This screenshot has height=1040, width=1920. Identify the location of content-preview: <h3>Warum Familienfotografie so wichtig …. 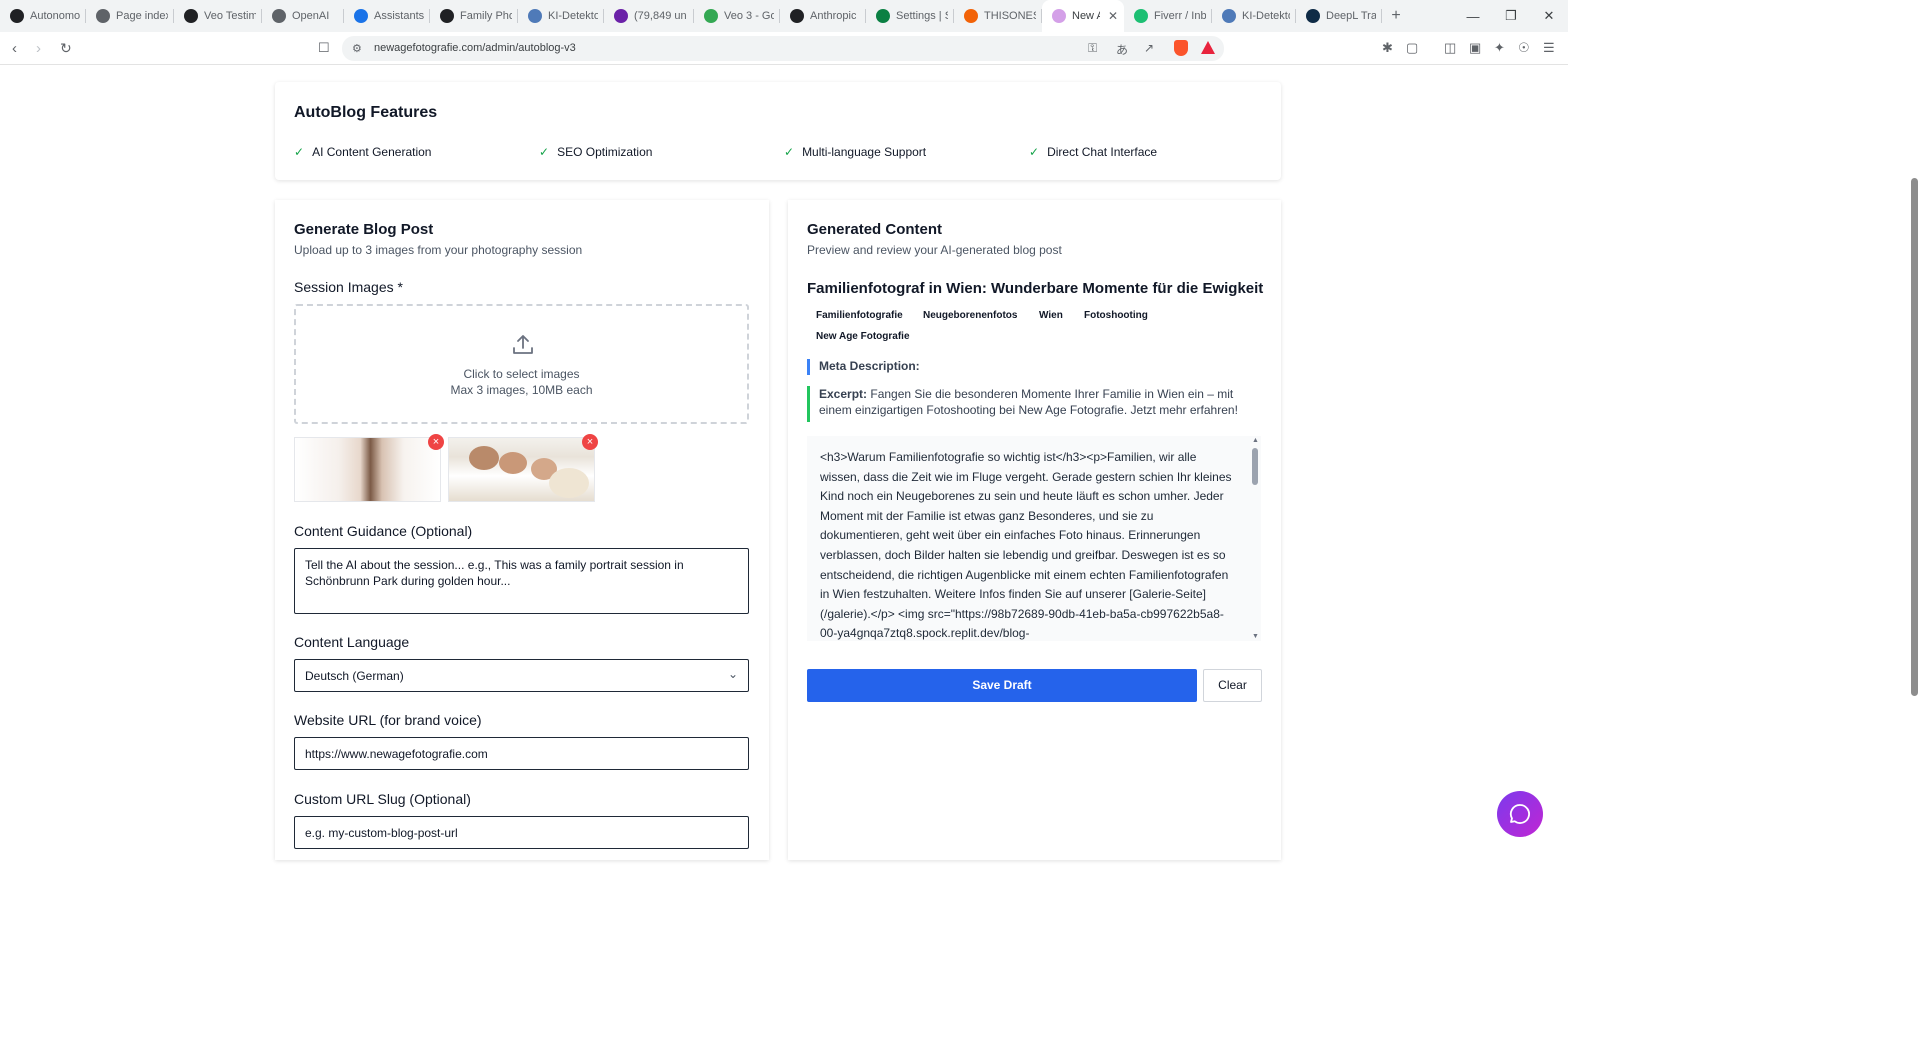
(1034, 538).